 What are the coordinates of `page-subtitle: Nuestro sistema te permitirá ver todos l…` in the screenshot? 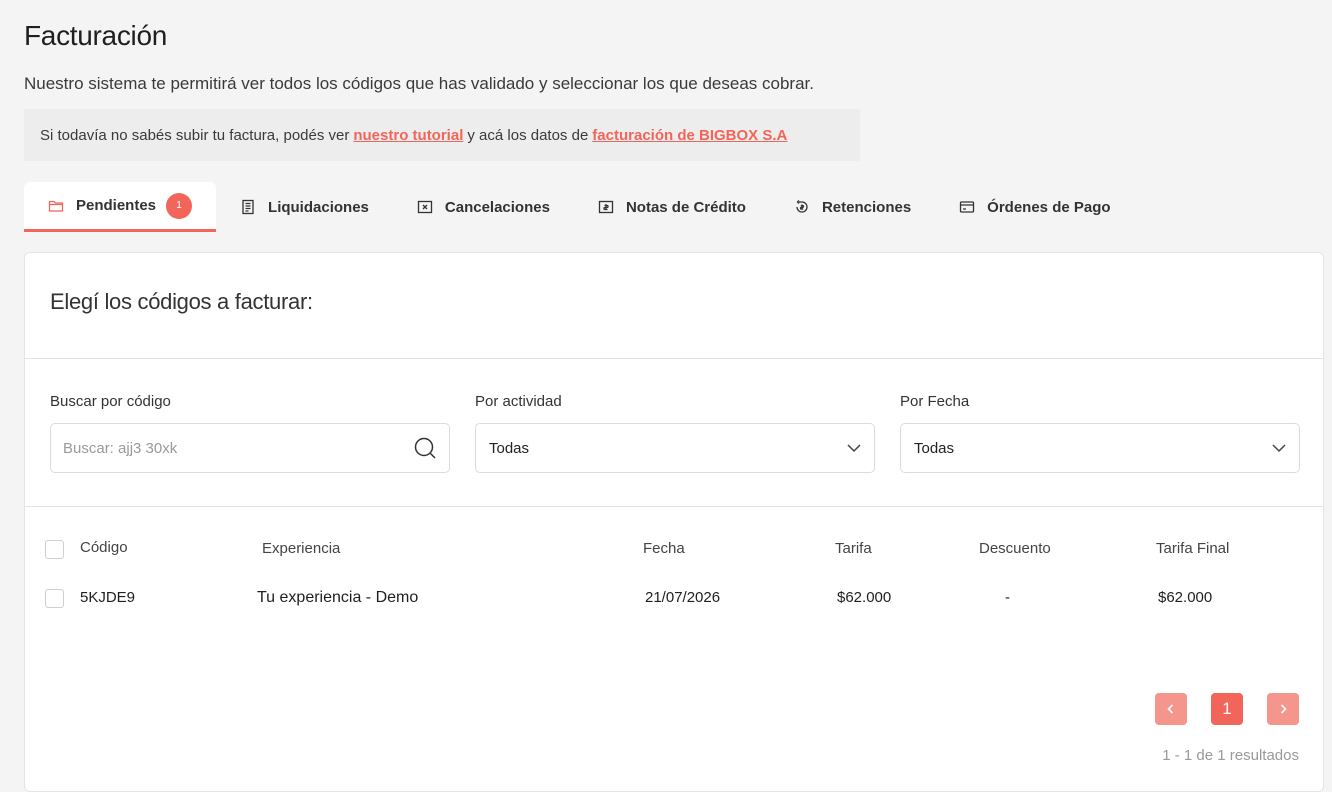 It's located at (419, 83).